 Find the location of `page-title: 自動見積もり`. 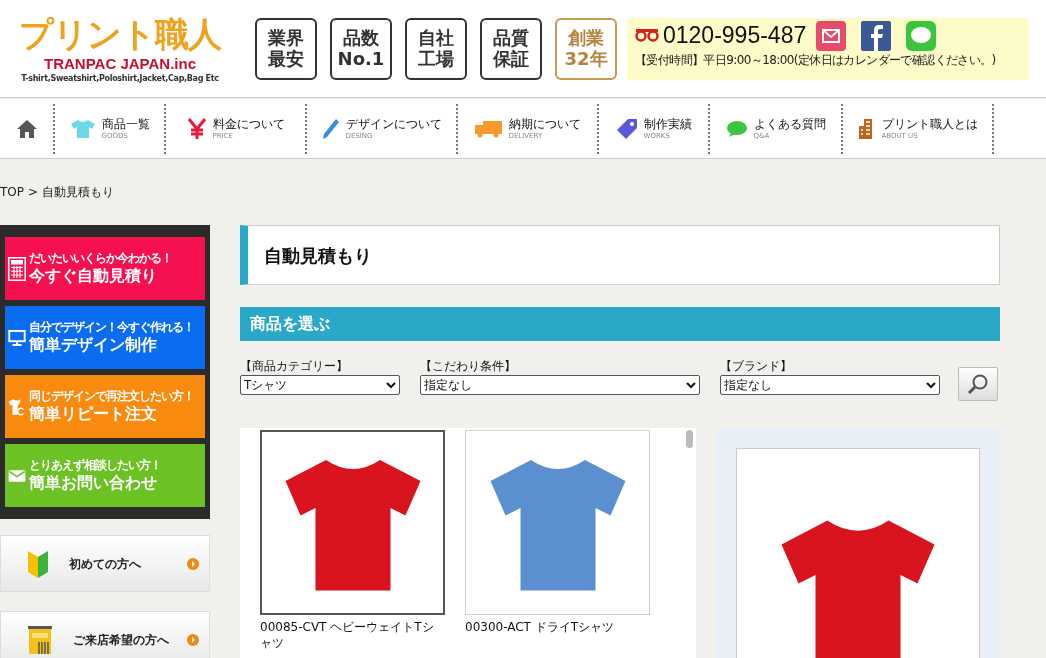

page-title: 自動見積もり is located at coordinates (318, 255).